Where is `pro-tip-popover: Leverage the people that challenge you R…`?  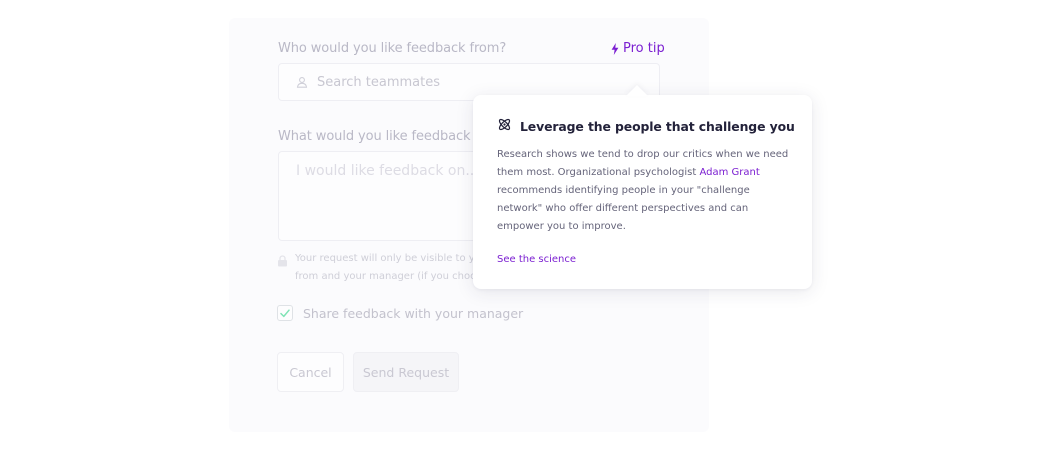
pro-tip-popover: Leverage the people that challenge you R… is located at coordinates (642, 187).